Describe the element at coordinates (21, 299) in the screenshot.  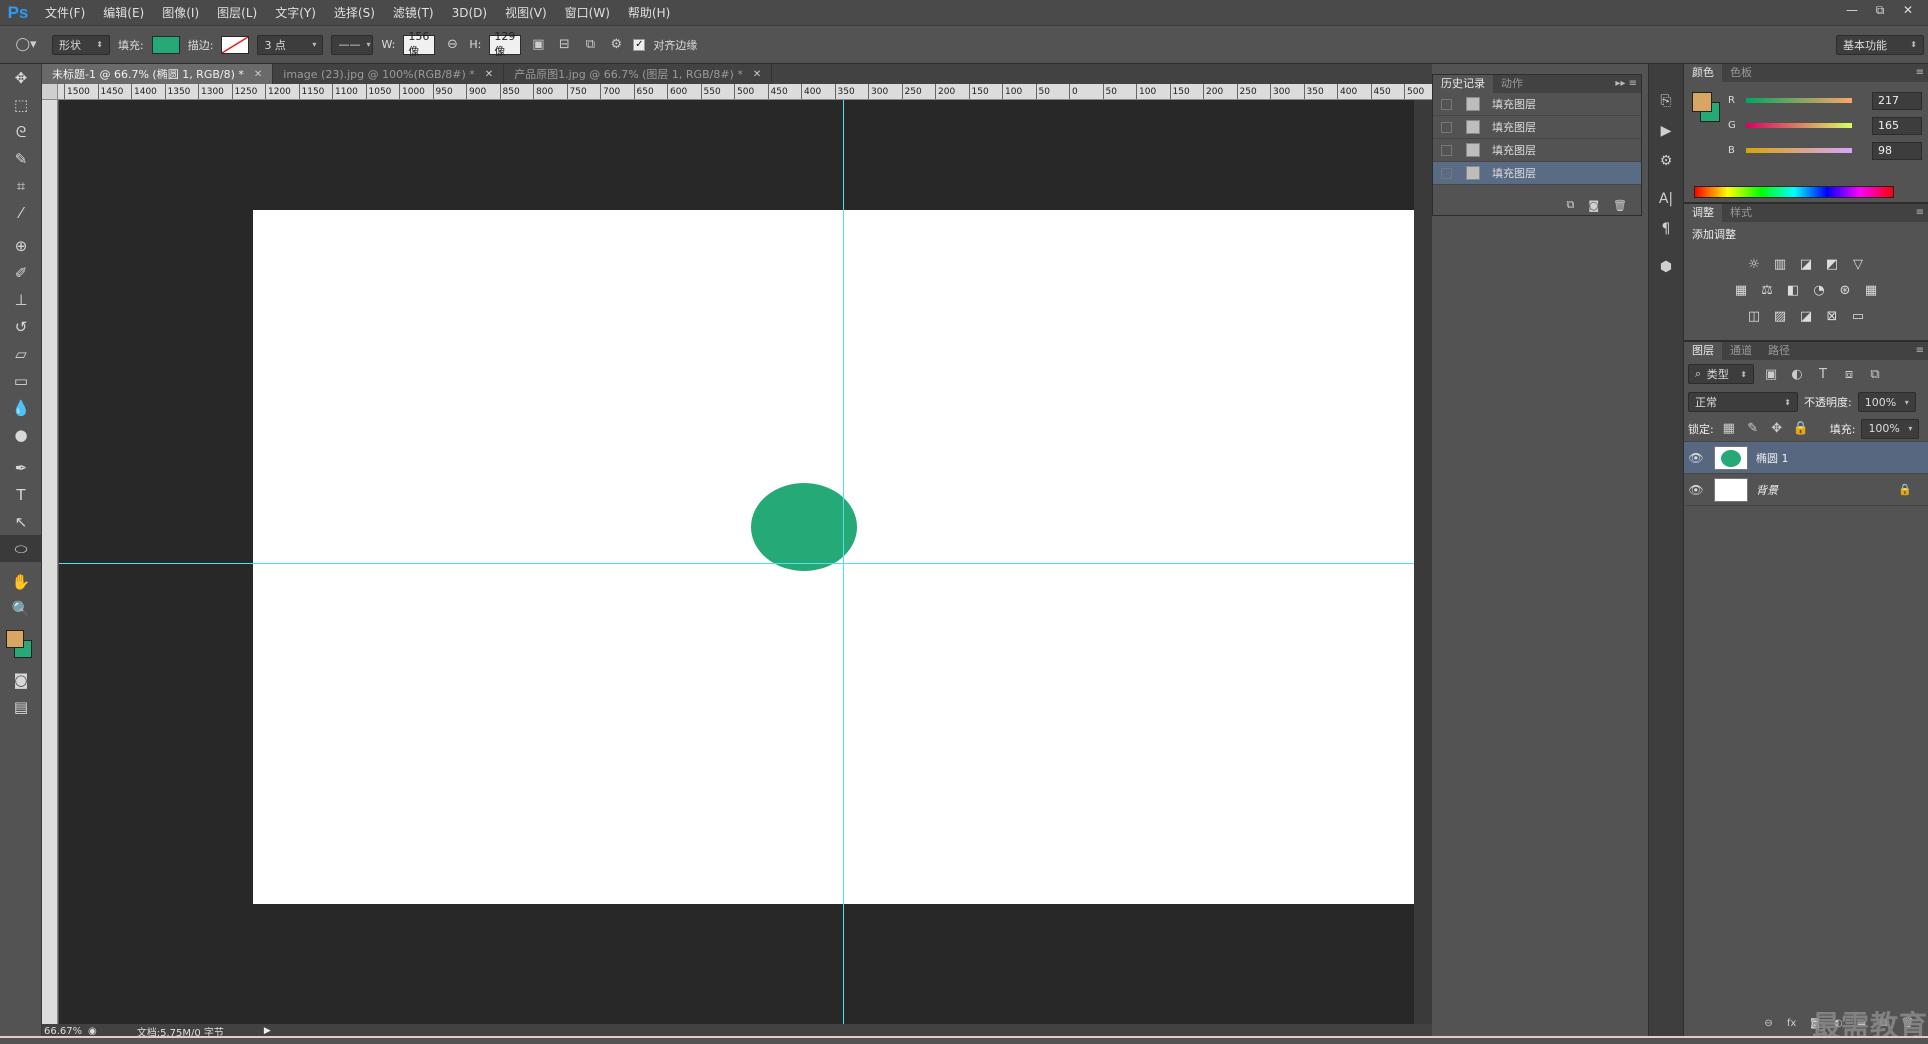
I see `clone-stamp-tool-icon: ⊥` at that location.